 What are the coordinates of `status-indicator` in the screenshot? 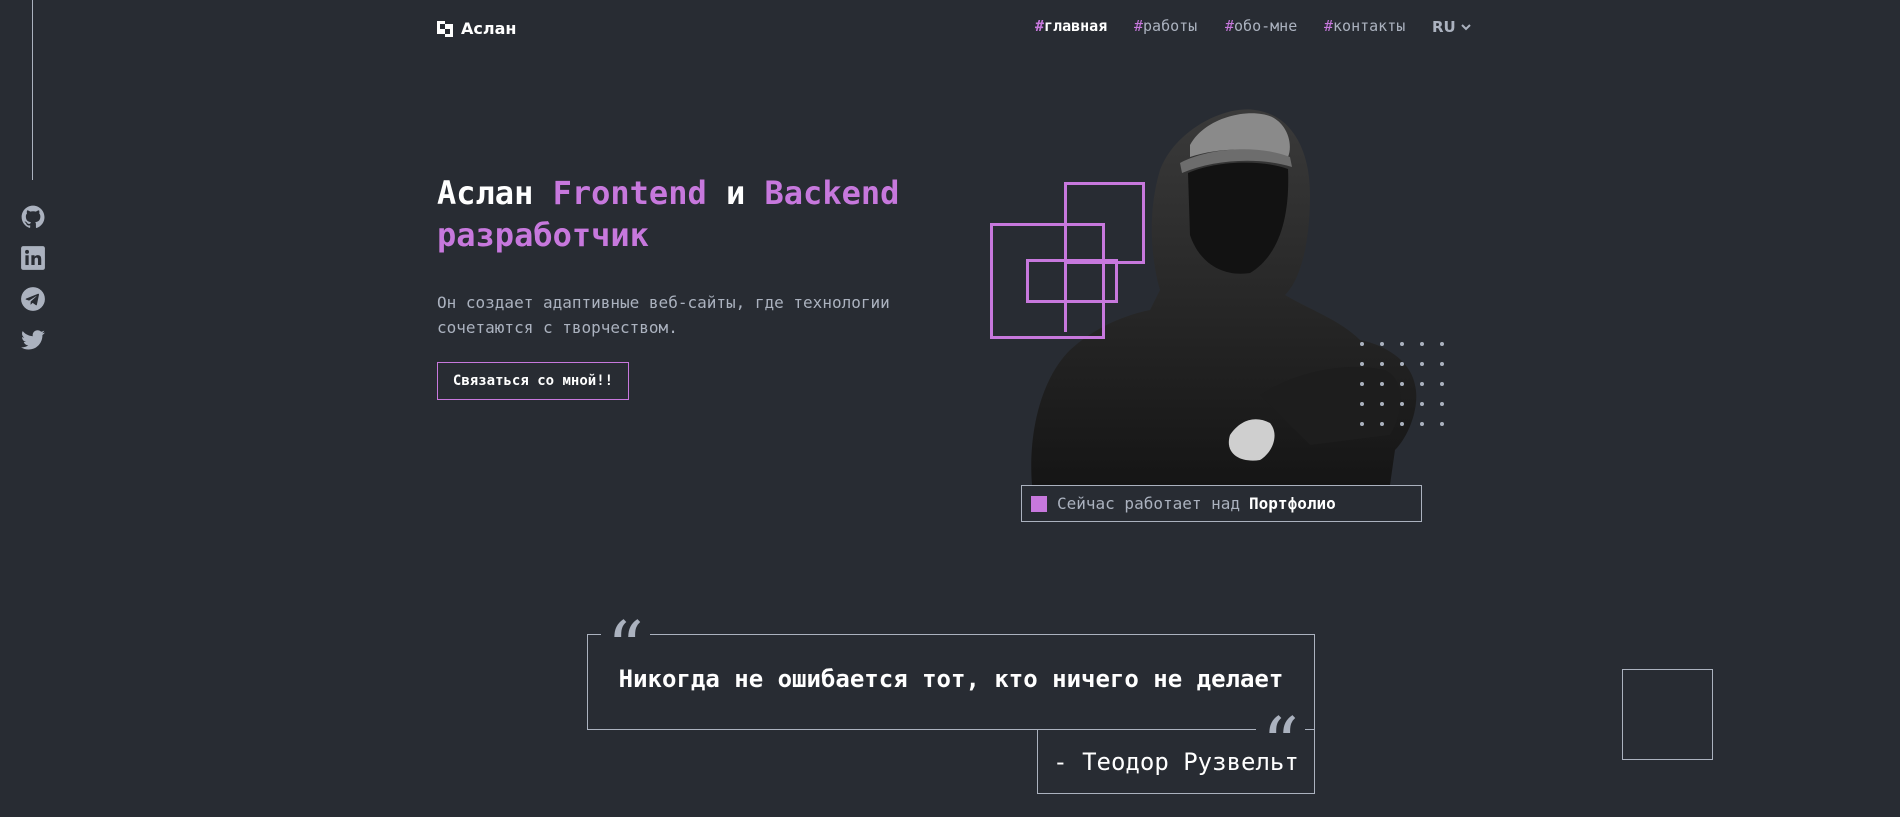 It's located at (1039, 503).